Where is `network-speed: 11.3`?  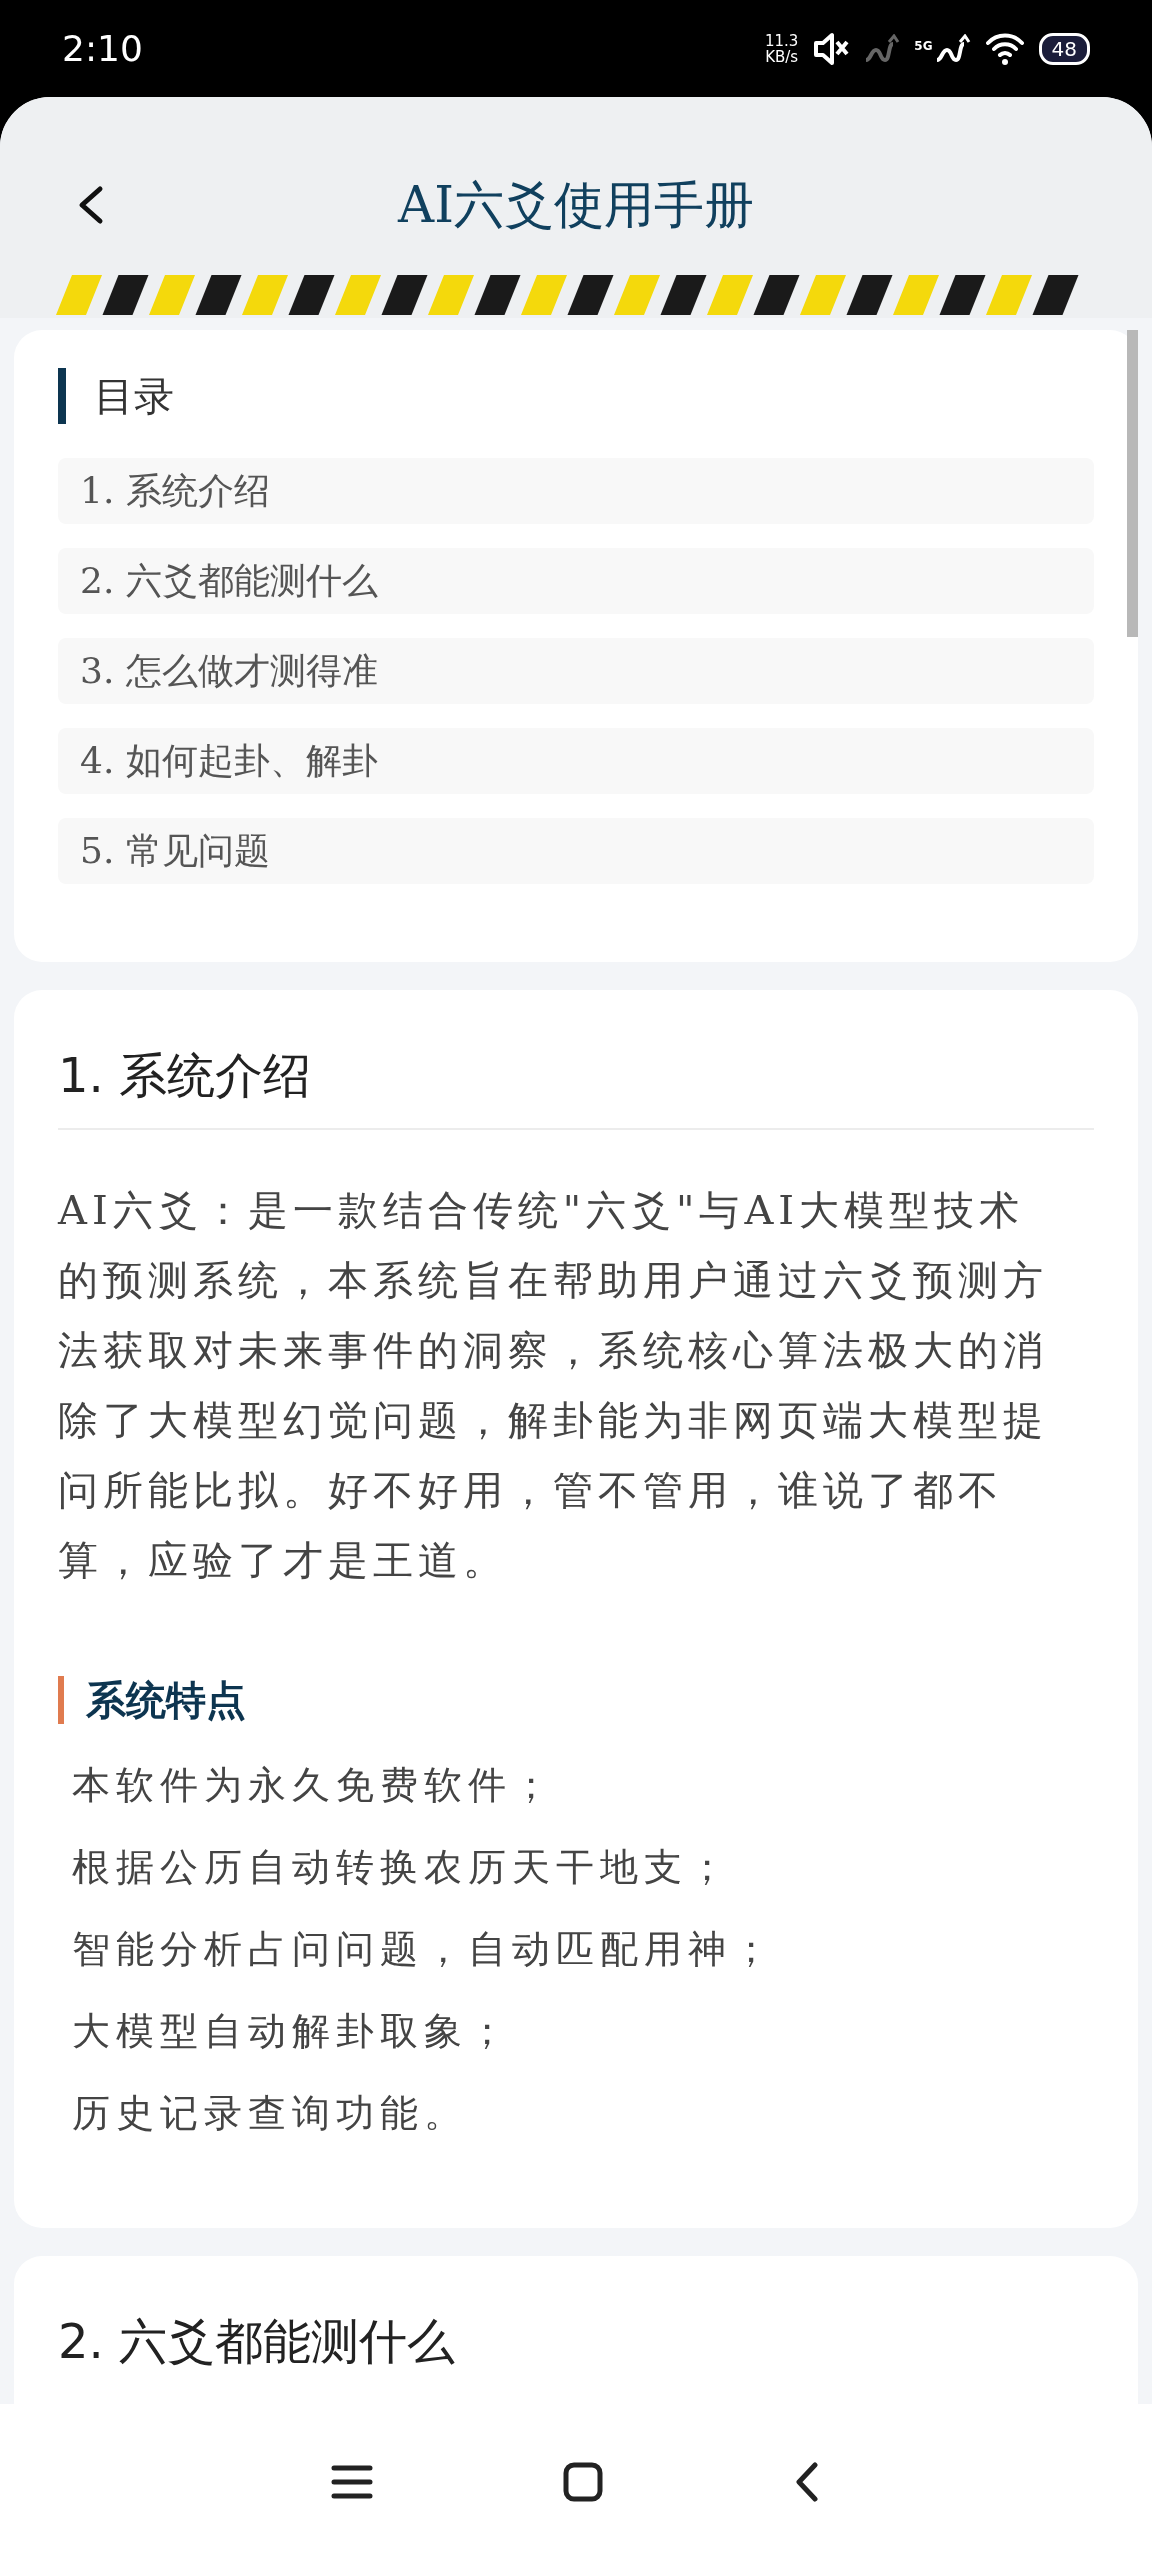
network-speed: 11.3 is located at coordinates (781, 40).